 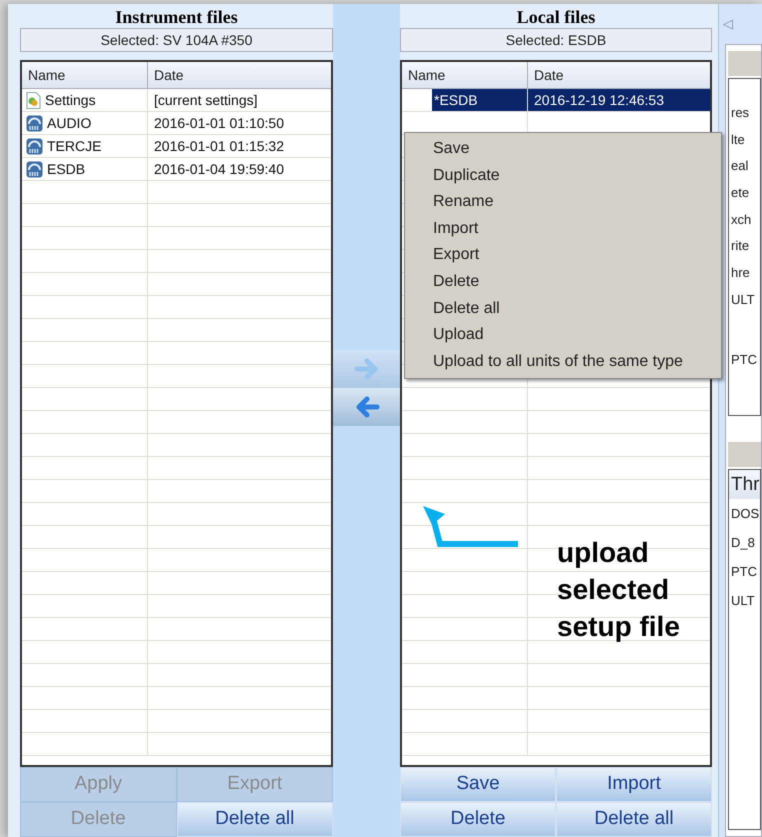 I want to click on list-item: eal, so click(x=740, y=166).